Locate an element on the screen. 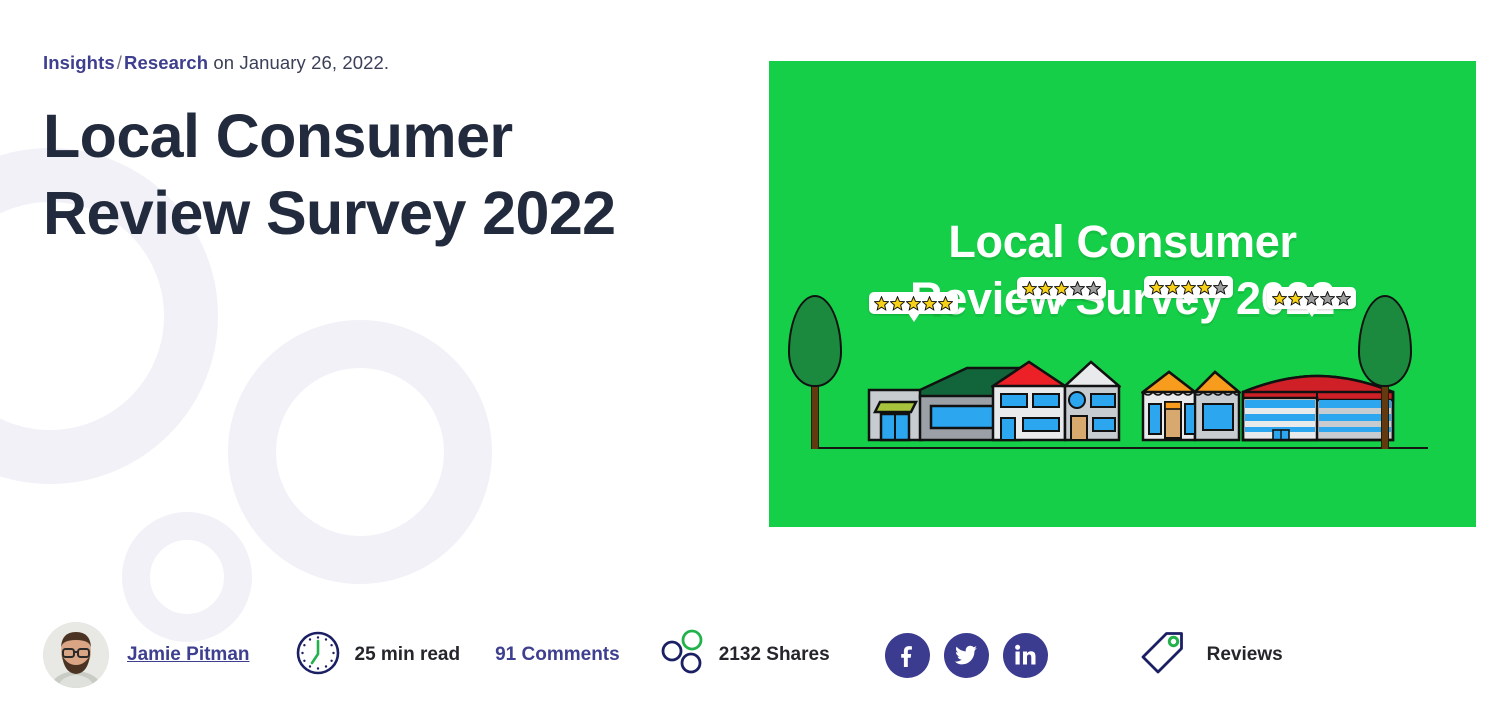 Image resolution: width=1510 pixels, height=725 pixels. twitter-icon is located at coordinates (966, 655).